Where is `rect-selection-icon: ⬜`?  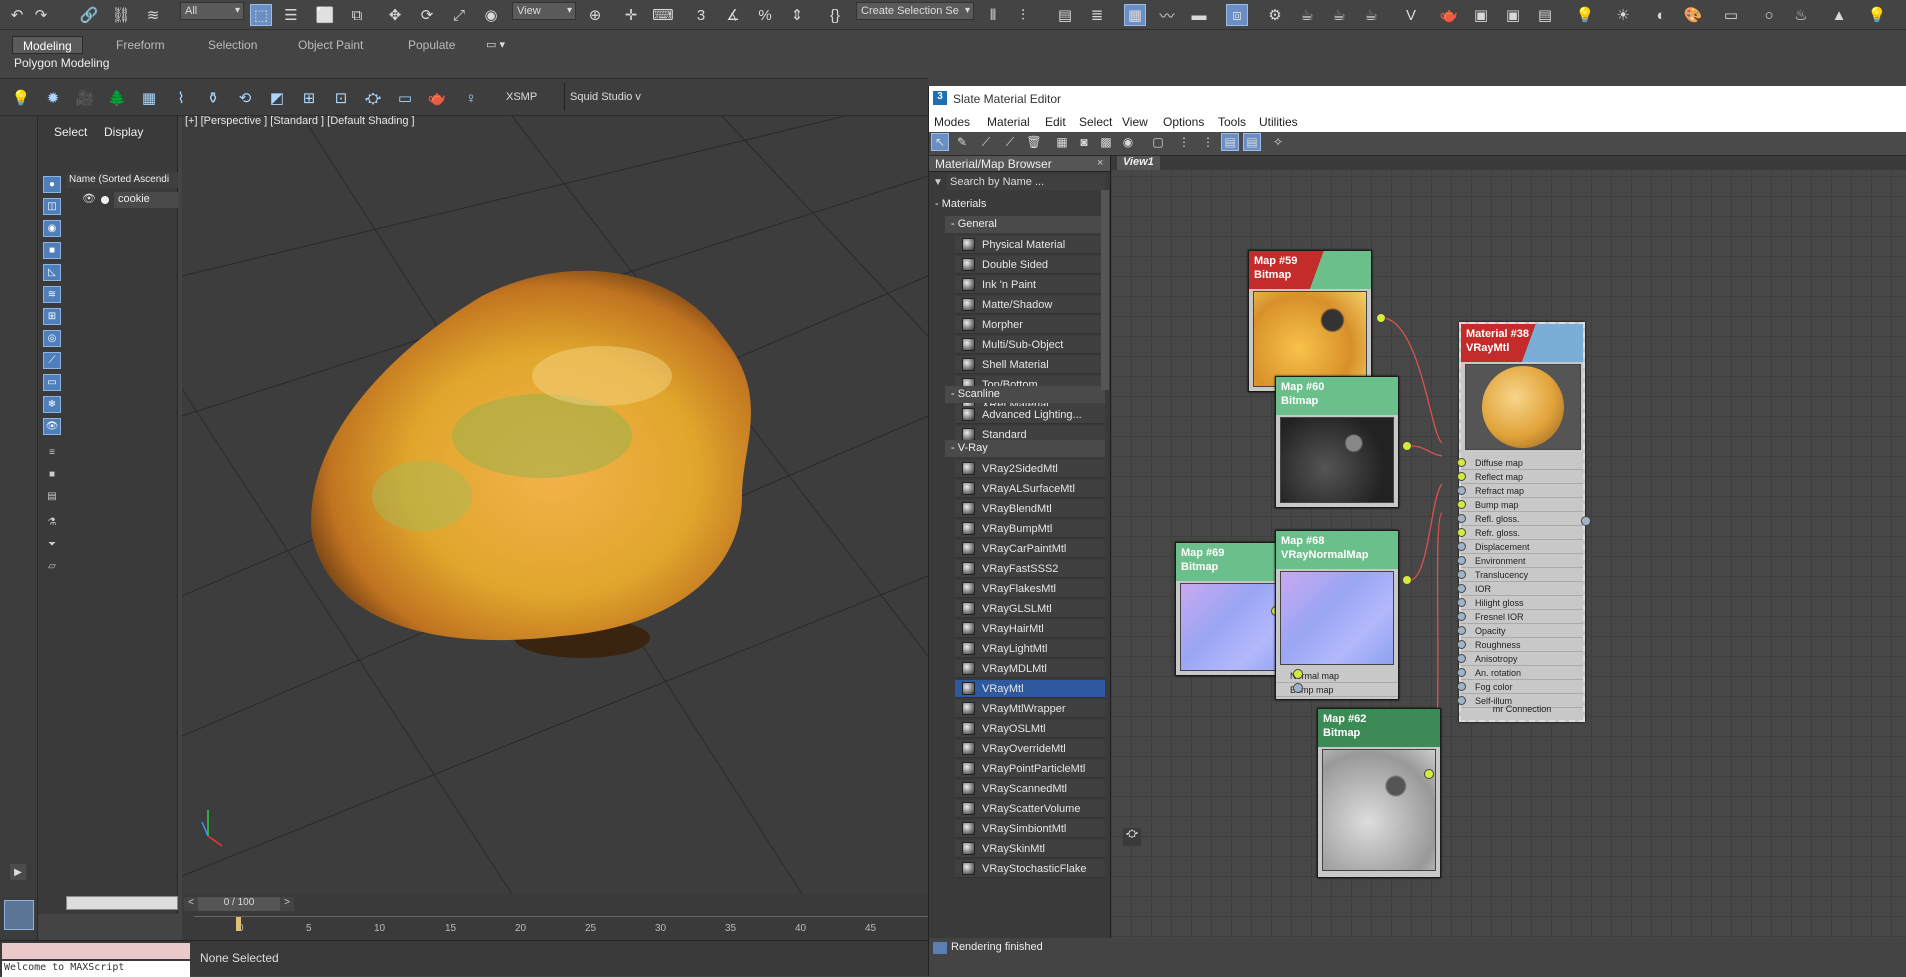
rect-selection-icon: ⬜ is located at coordinates (325, 15).